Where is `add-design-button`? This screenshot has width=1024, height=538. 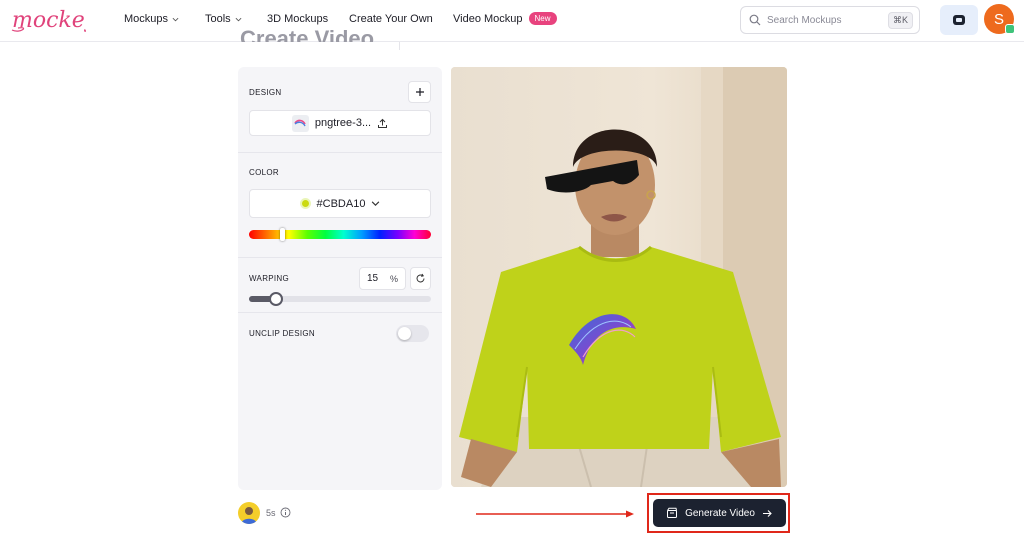
add-design-button is located at coordinates (419, 92).